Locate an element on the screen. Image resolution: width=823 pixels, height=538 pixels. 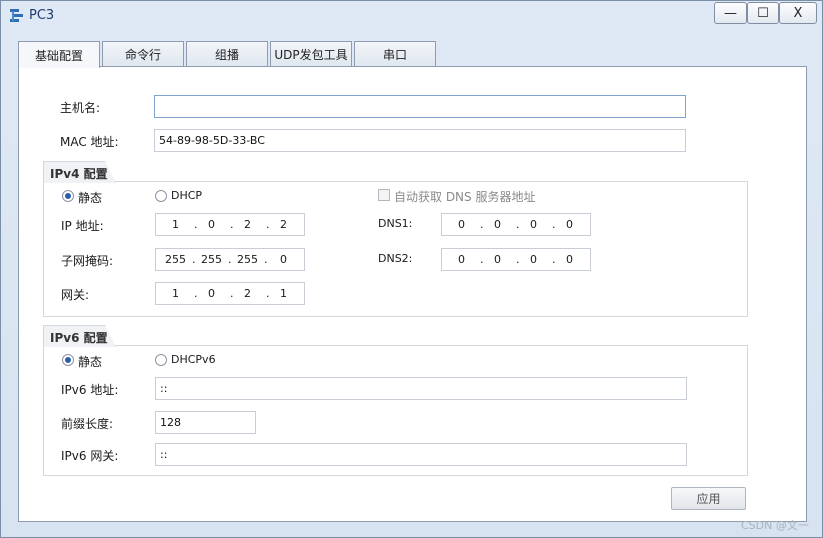
hostname-input is located at coordinates (420, 106).